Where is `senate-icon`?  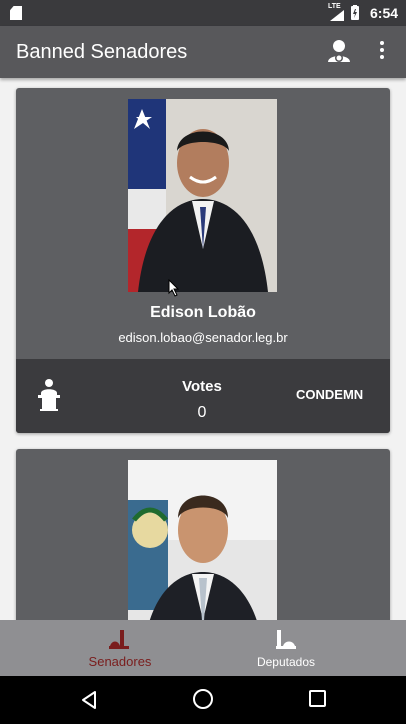
senate-icon is located at coordinates (119, 639).